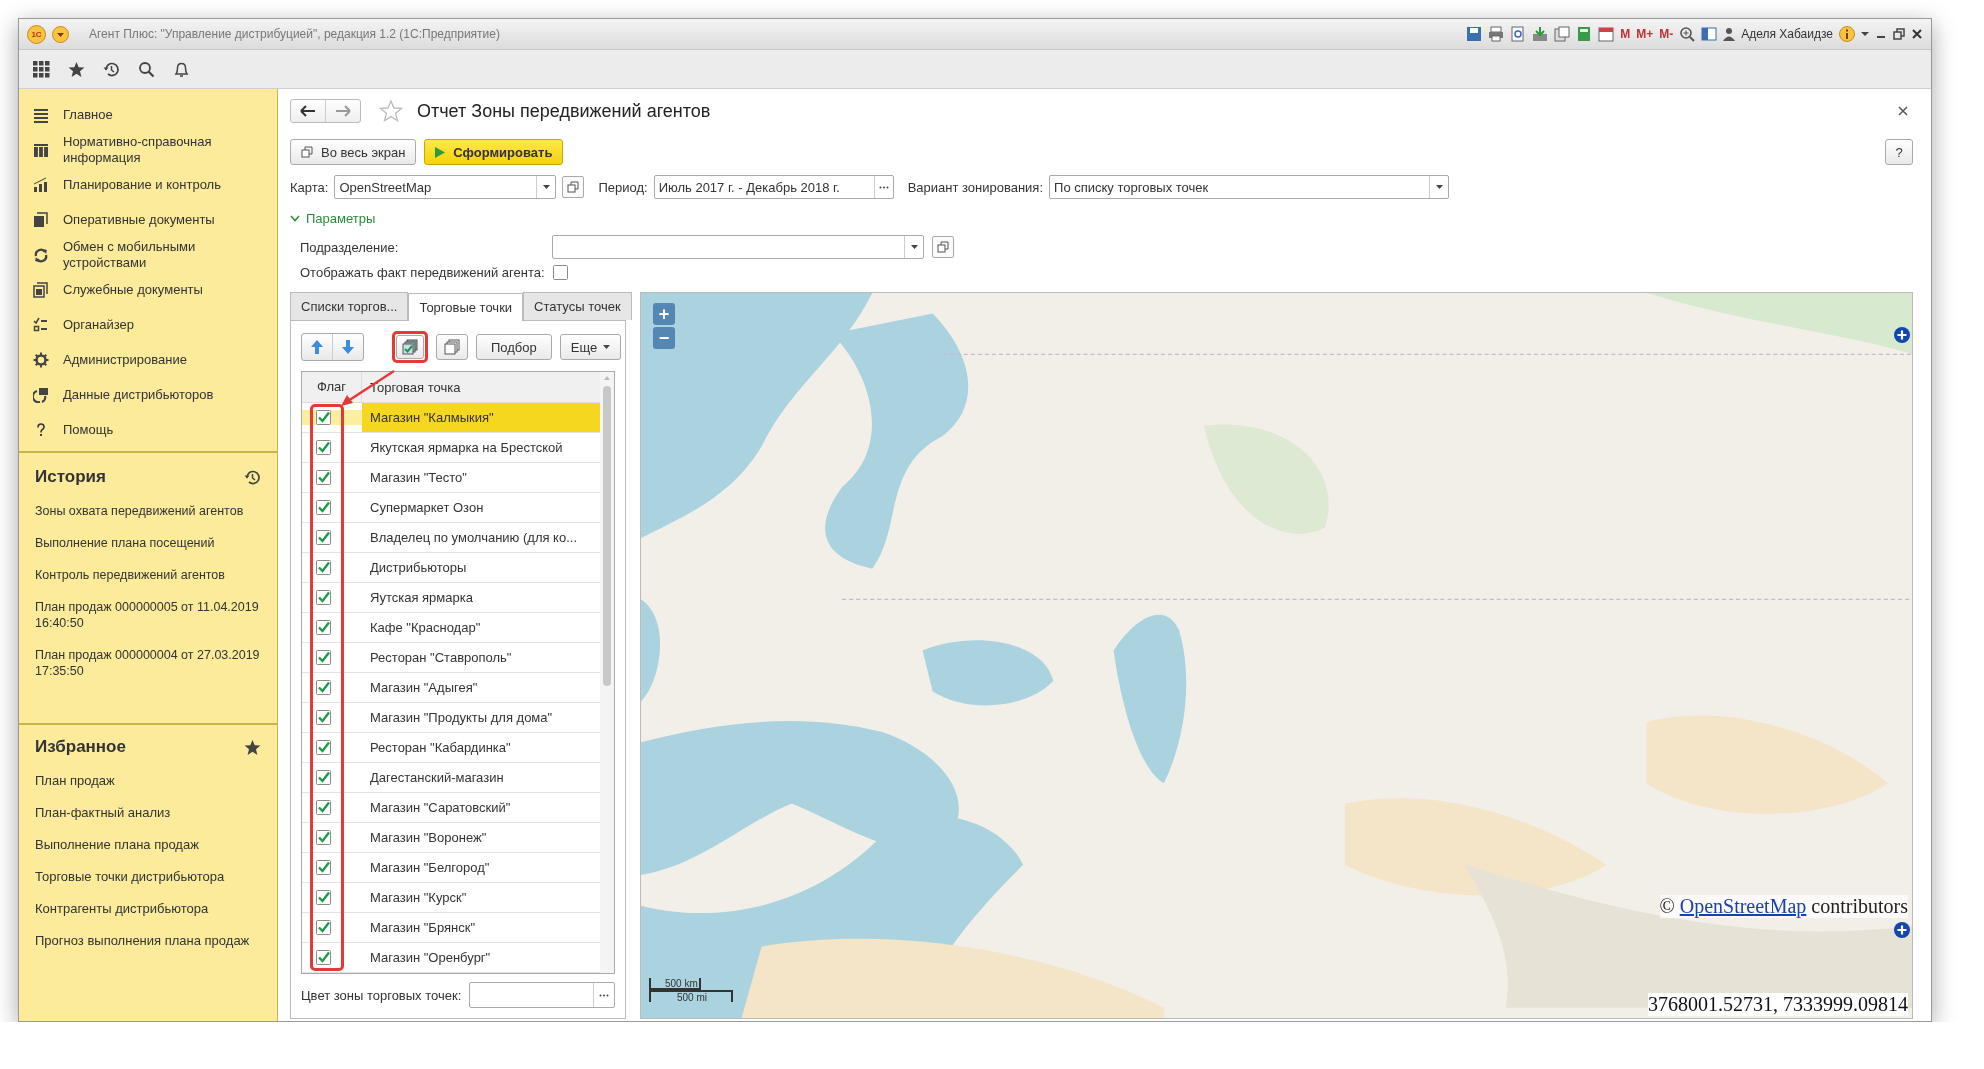  Describe the element at coordinates (1584, 34) in the screenshot. I see `calculator-icon` at that location.